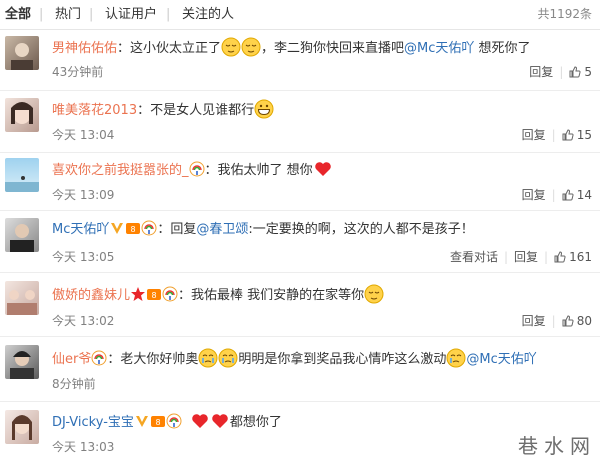 The image size is (600, 461). I want to click on comment-text: ，李二狗你快回来直播吧, so click(333, 48).